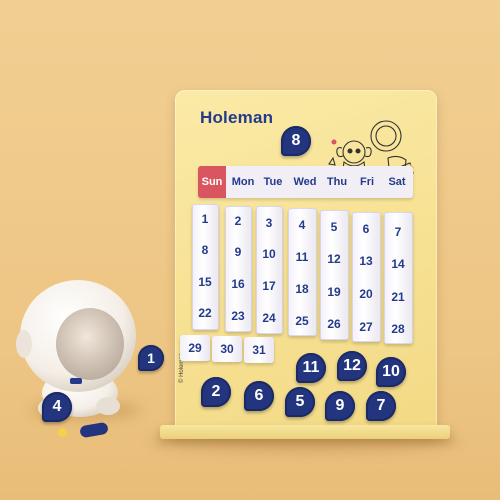 Image resolution: width=500 pixels, height=500 pixels. Describe the element at coordinates (334, 227) in the screenshot. I see `day-number: 5` at that location.